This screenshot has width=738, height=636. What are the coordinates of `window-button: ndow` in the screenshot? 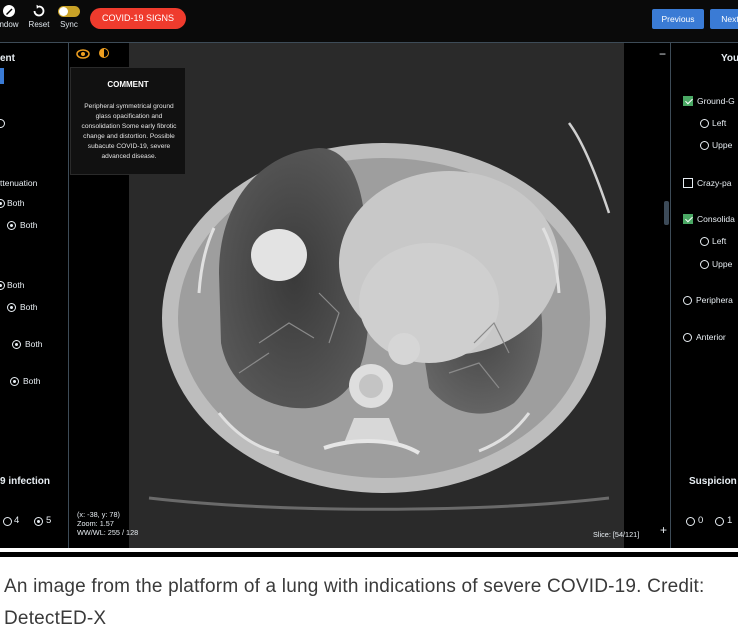 It's located at (11, 16).